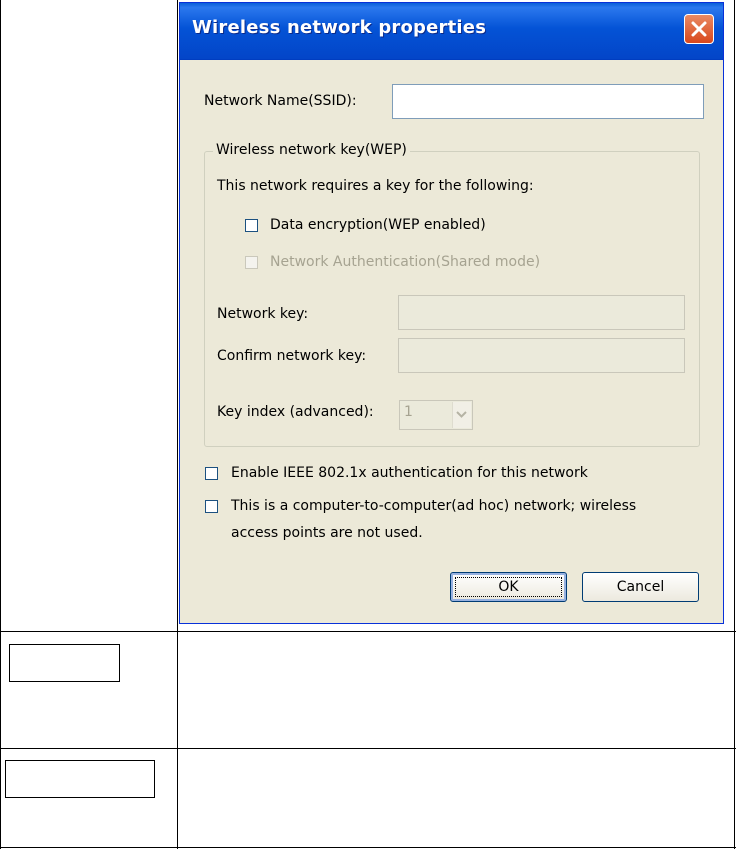  I want to click on ok-focus-ring, so click(508, 587).